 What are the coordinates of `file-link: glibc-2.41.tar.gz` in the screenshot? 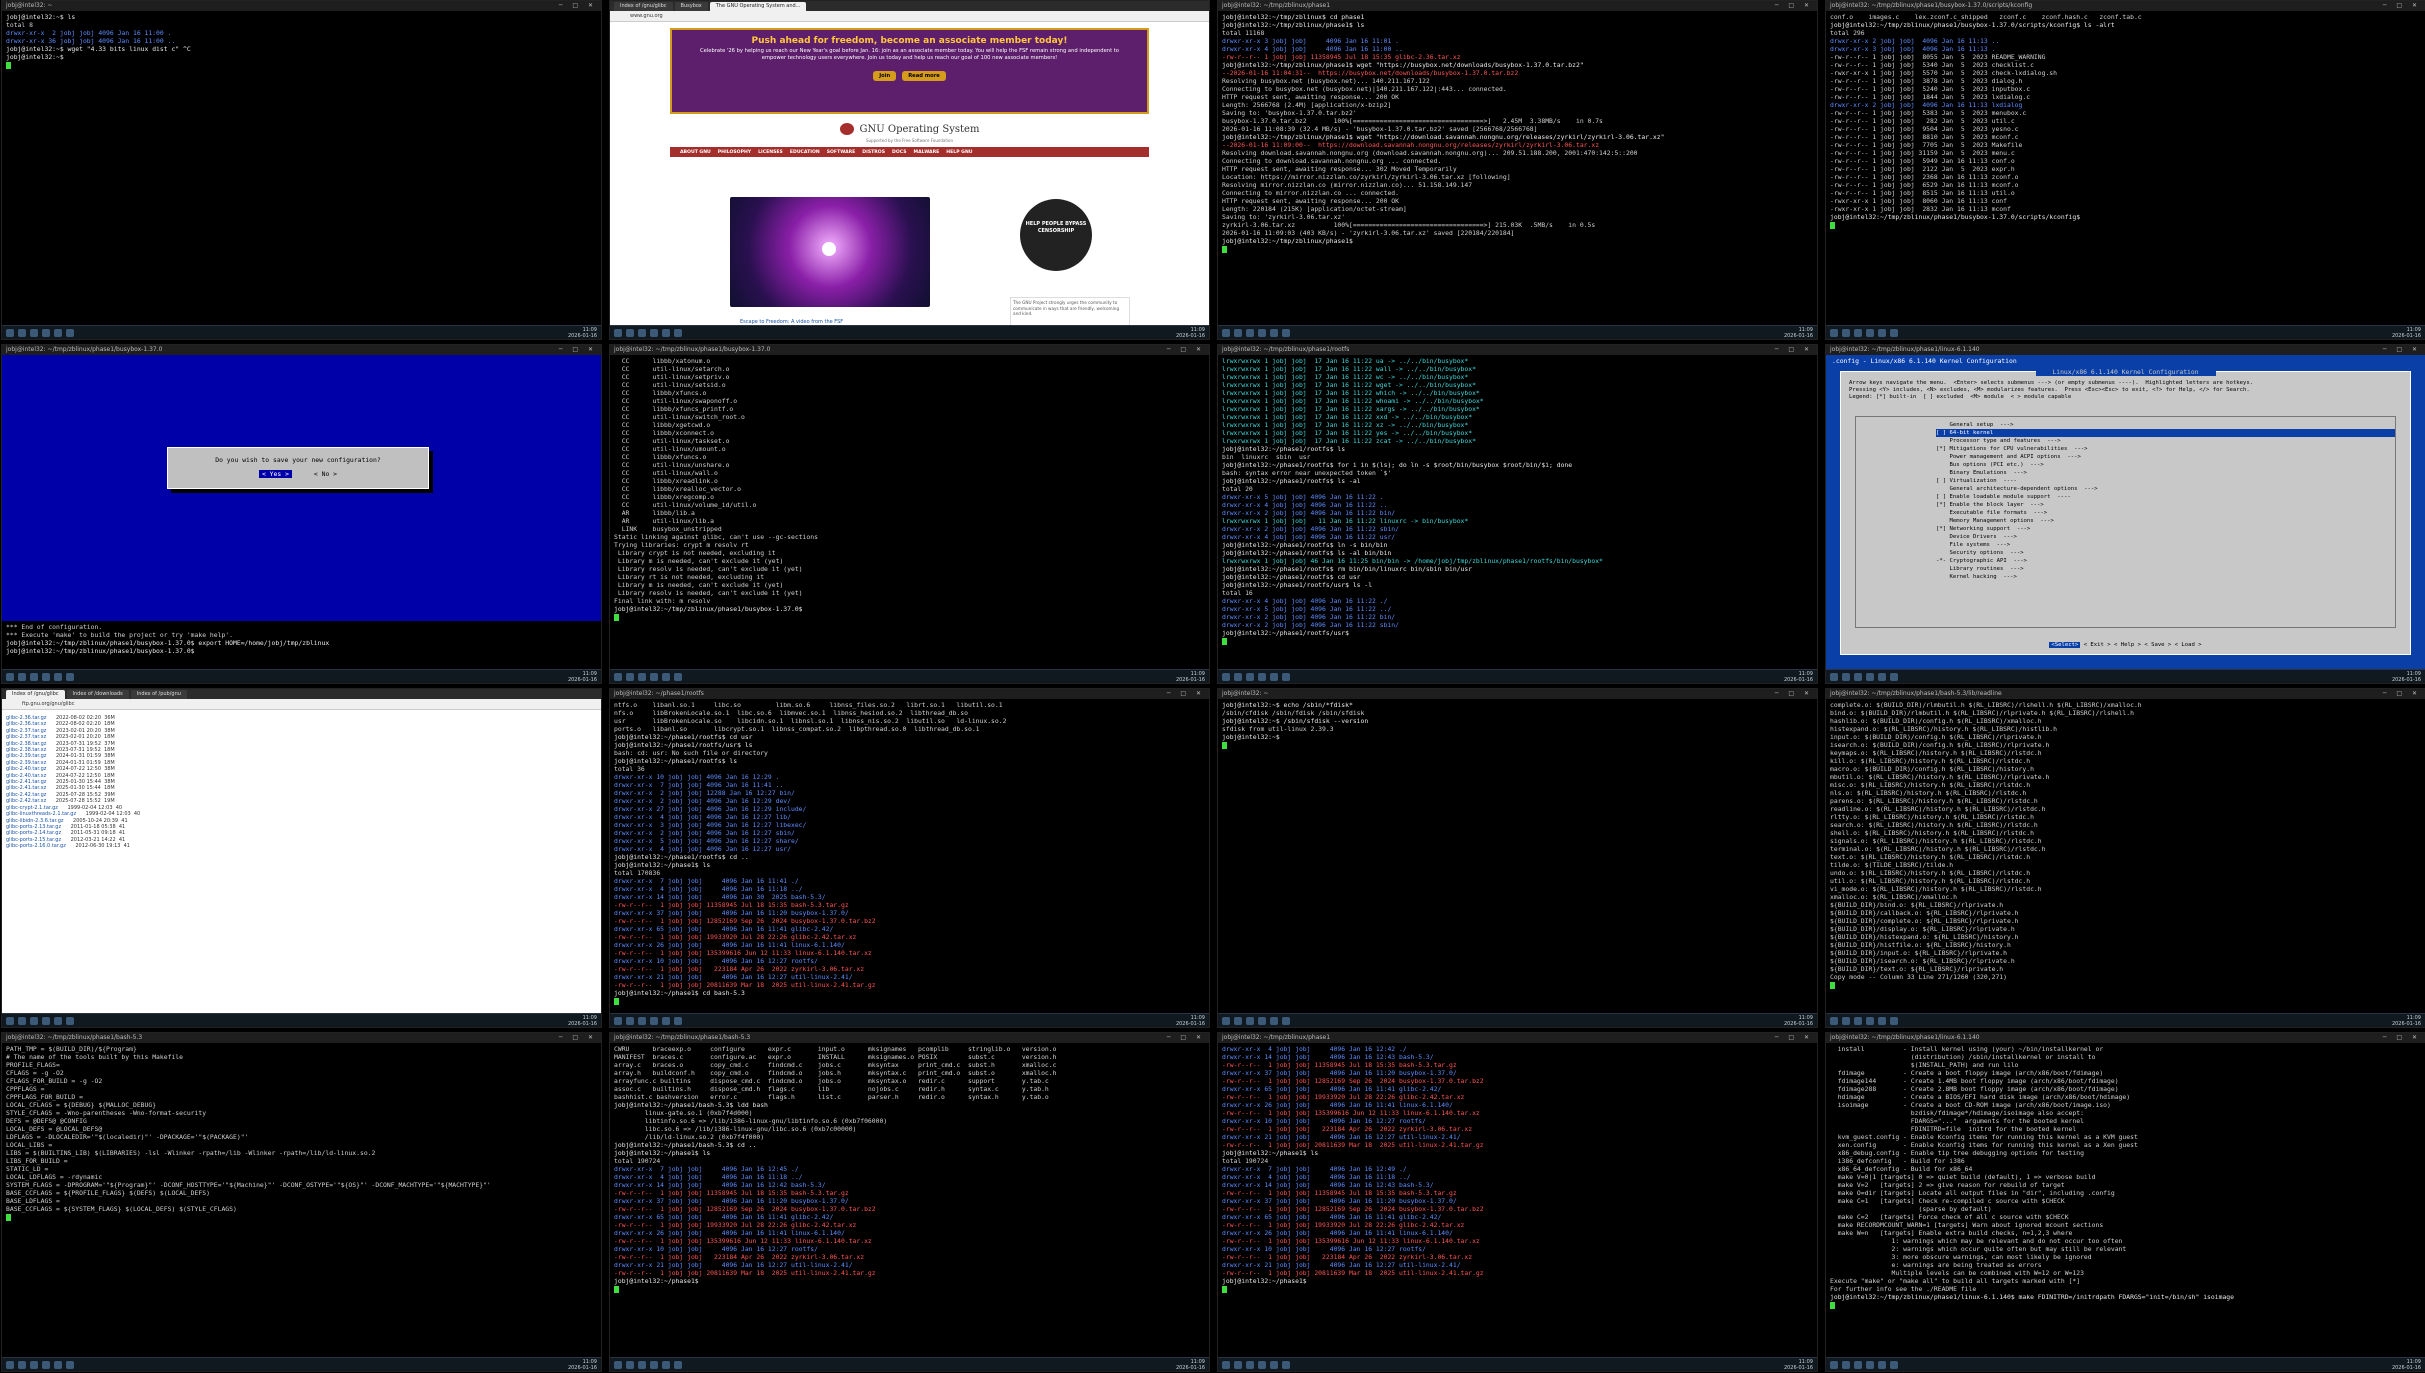 It's located at (26, 782).